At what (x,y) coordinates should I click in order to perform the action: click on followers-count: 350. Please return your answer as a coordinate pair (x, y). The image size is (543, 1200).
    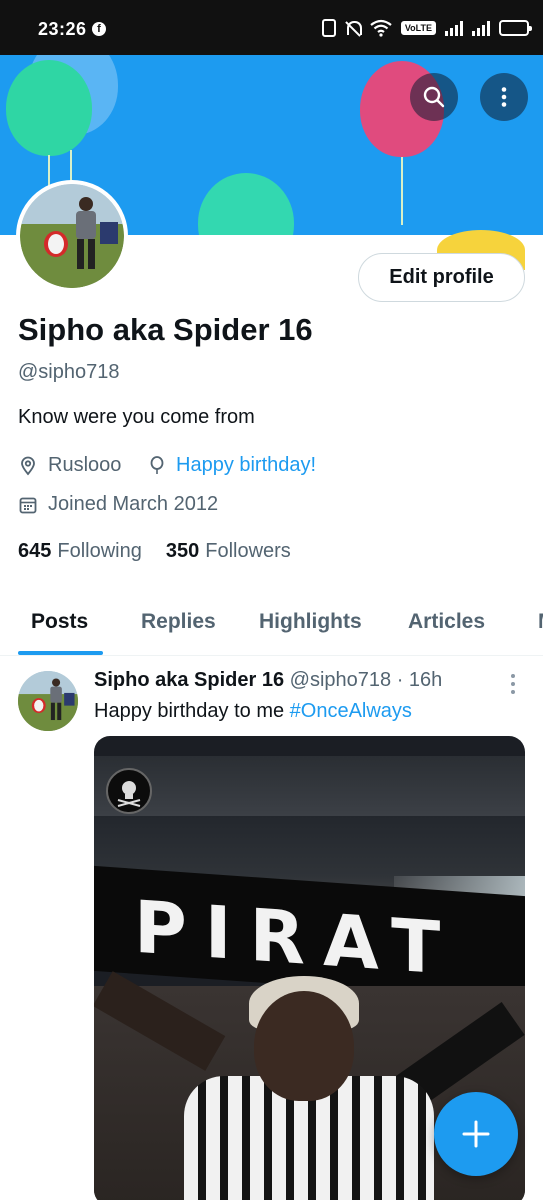
    Looking at the image, I should click on (182, 551).